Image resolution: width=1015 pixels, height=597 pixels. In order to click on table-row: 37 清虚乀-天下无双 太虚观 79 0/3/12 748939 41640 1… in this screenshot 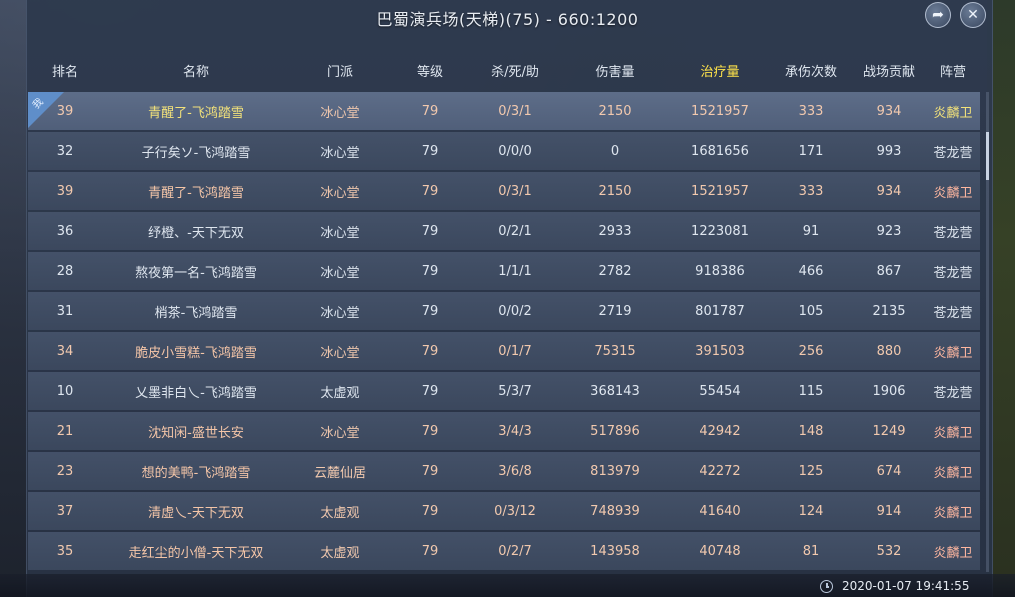, I will do `click(504, 511)`.